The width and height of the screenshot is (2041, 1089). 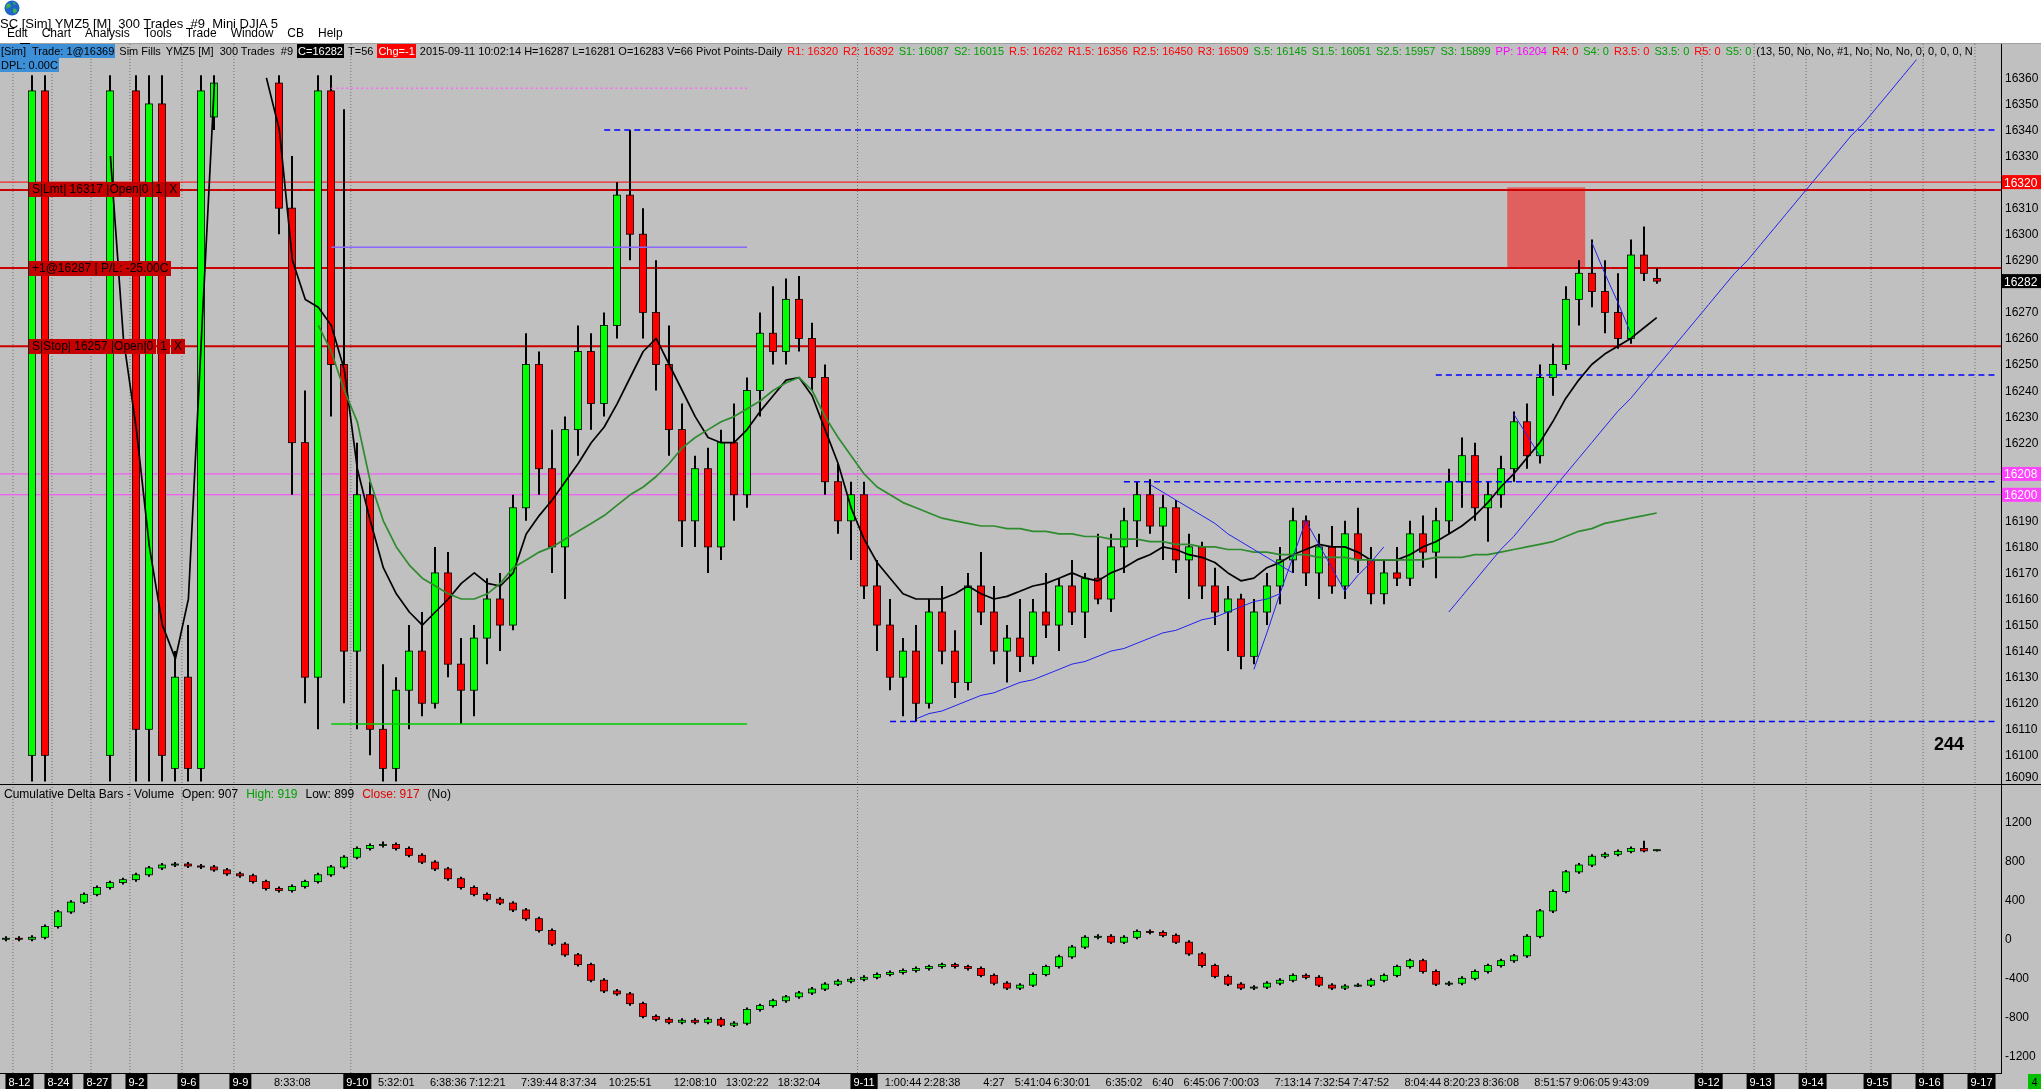 I want to click on resistance-level: R5: 0, so click(x=1707, y=51).